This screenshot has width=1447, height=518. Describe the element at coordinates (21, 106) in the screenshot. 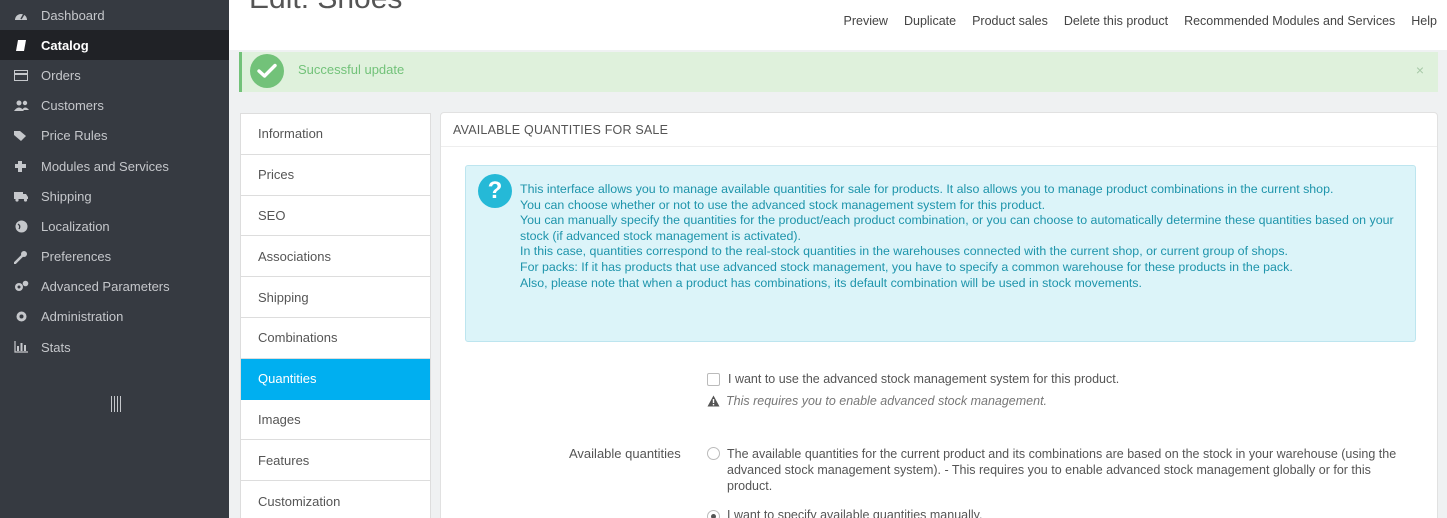

I see `users-icon` at that location.